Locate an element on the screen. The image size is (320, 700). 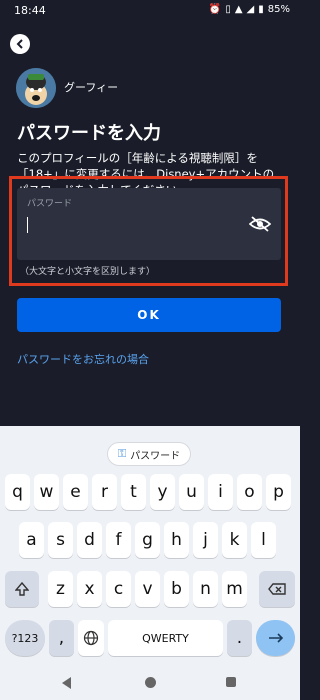
key-e: e is located at coordinates (75, 492).